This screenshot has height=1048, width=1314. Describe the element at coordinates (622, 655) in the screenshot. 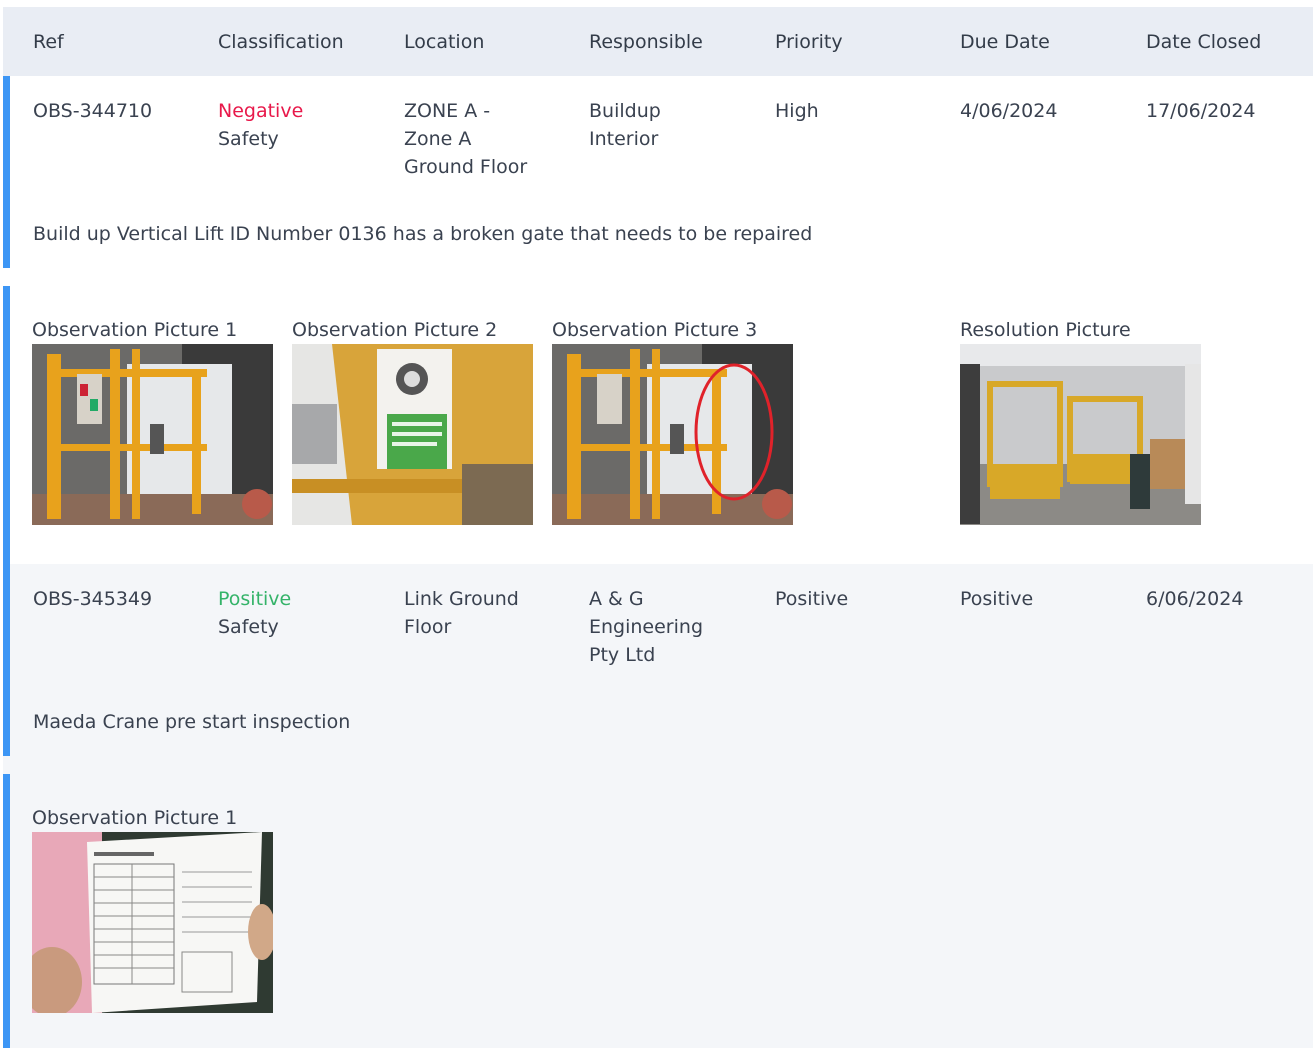

I see `responsible-line: Pty Ltd` at that location.